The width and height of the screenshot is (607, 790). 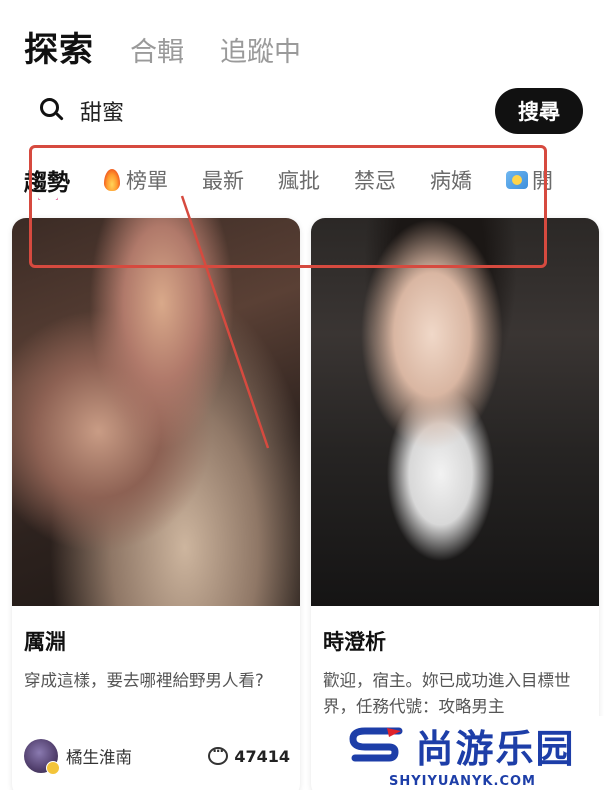 What do you see at coordinates (48, 198) in the screenshot?
I see `active-indicator` at bounding box center [48, 198].